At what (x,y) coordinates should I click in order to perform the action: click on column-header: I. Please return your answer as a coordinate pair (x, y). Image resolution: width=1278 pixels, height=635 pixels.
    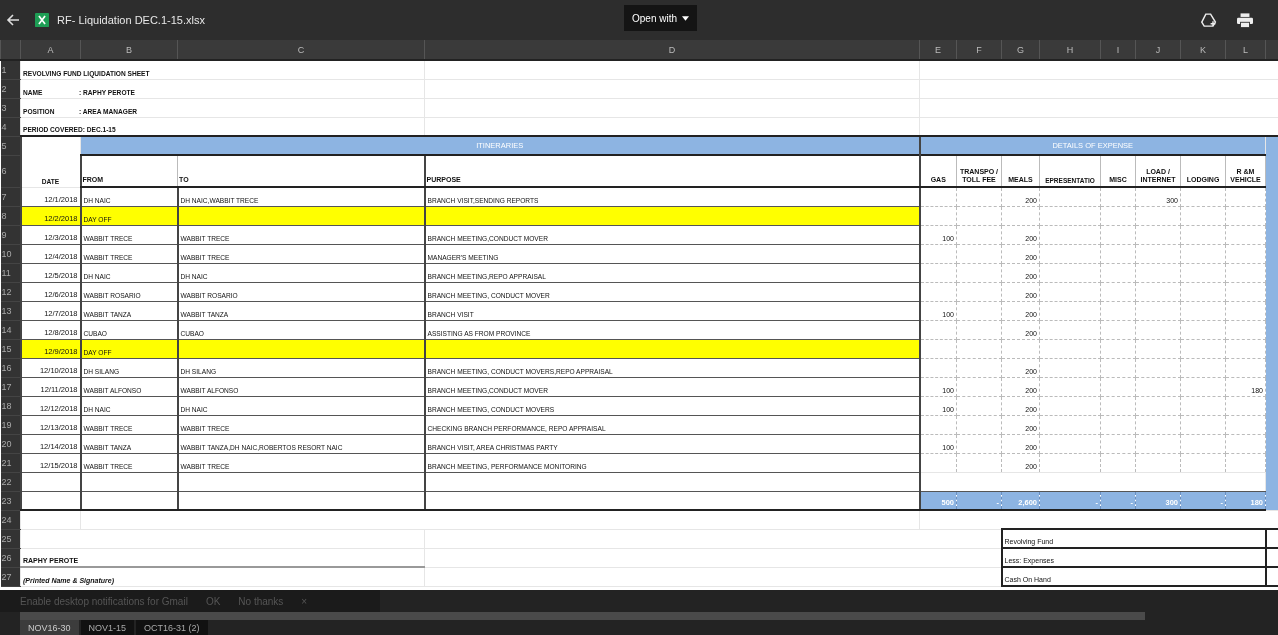
    Looking at the image, I should click on (1118, 50).